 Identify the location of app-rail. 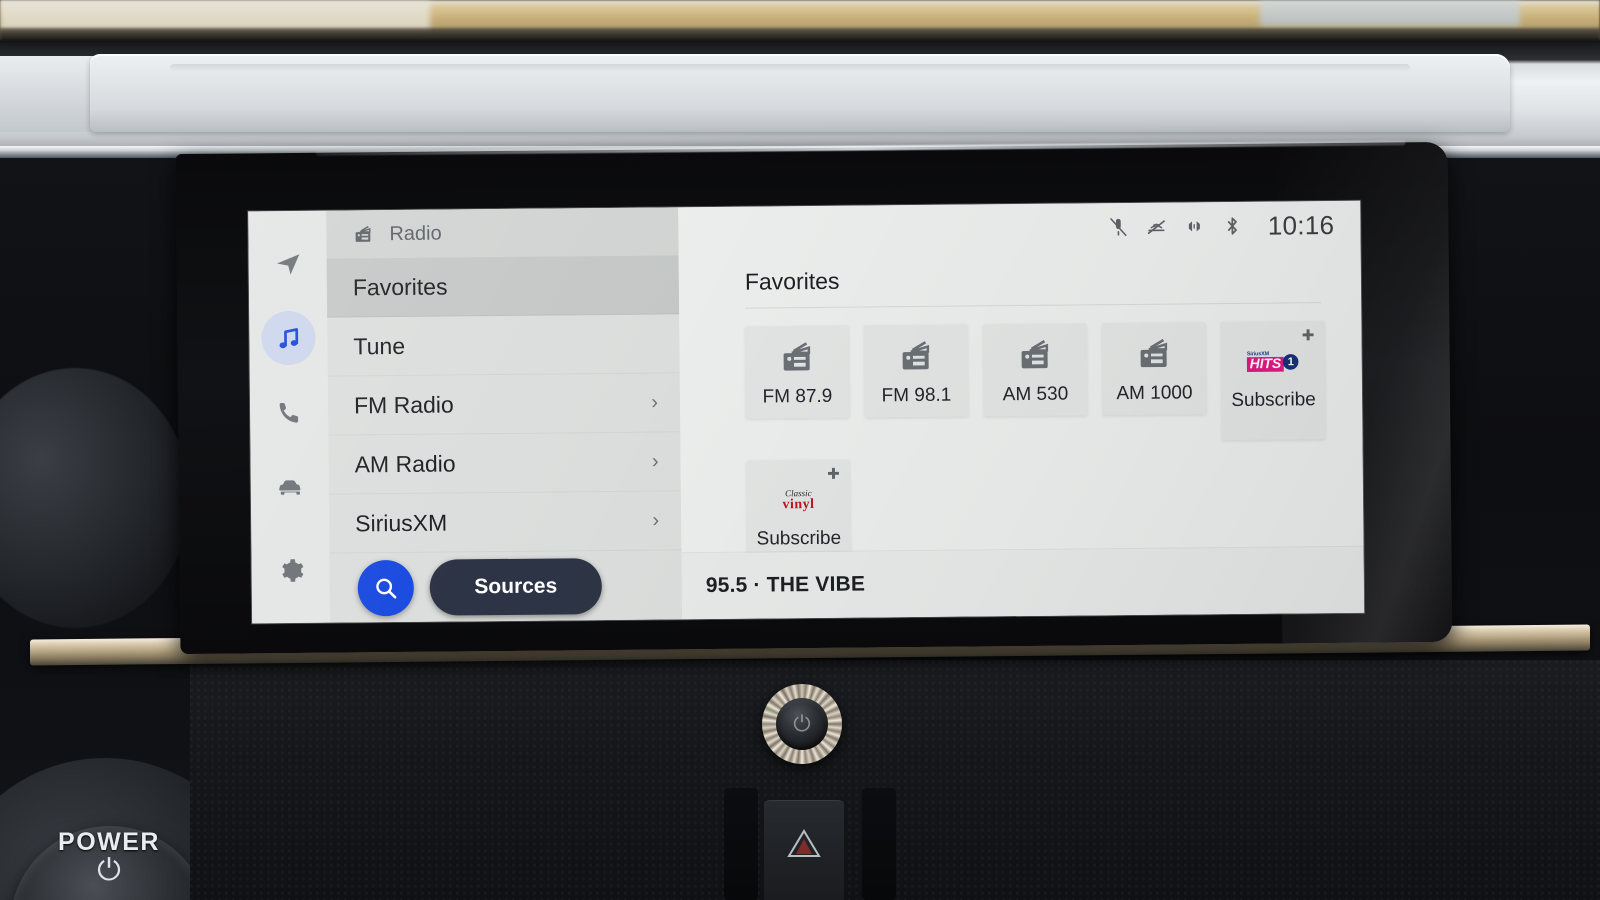
(289, 417).